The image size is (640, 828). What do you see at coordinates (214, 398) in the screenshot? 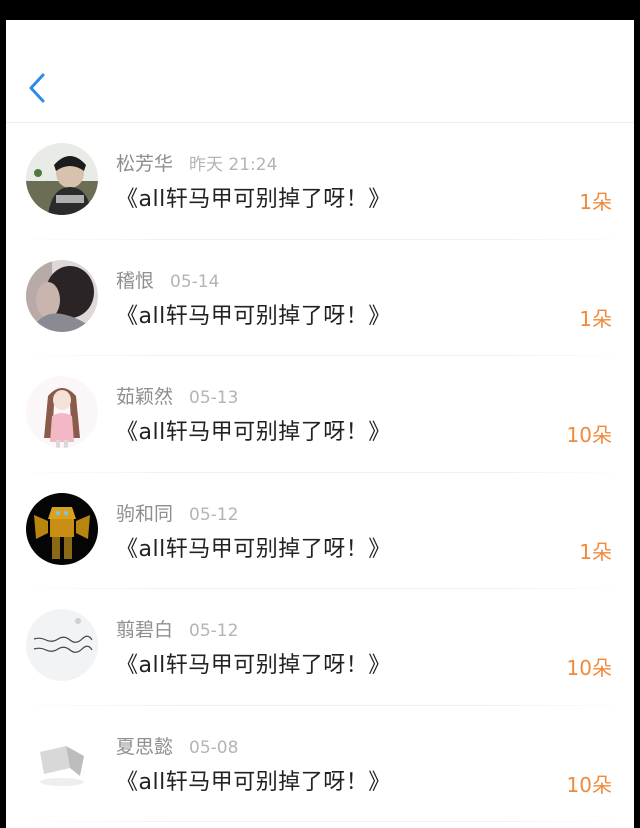
I see `timestamp: 05-13` at bounding box center [214, 398].